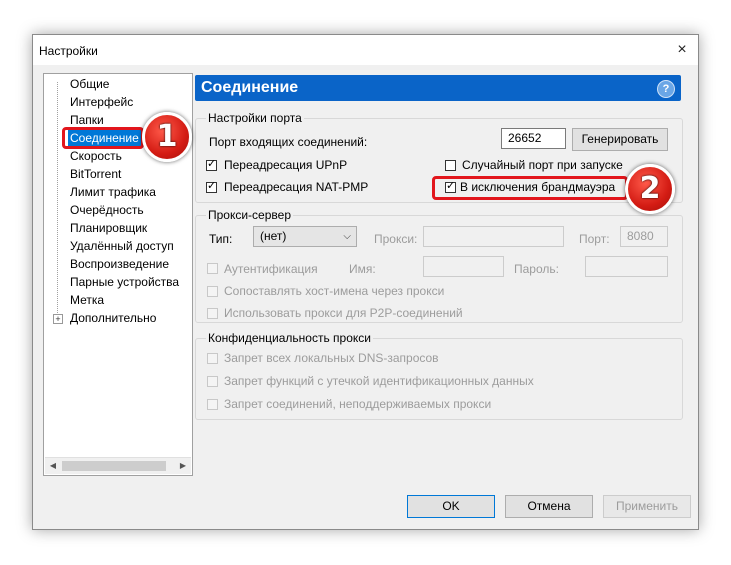 The height and width of the screenshot is (565, 731). I want to click on random-port-checkbox, so click(450, 165).